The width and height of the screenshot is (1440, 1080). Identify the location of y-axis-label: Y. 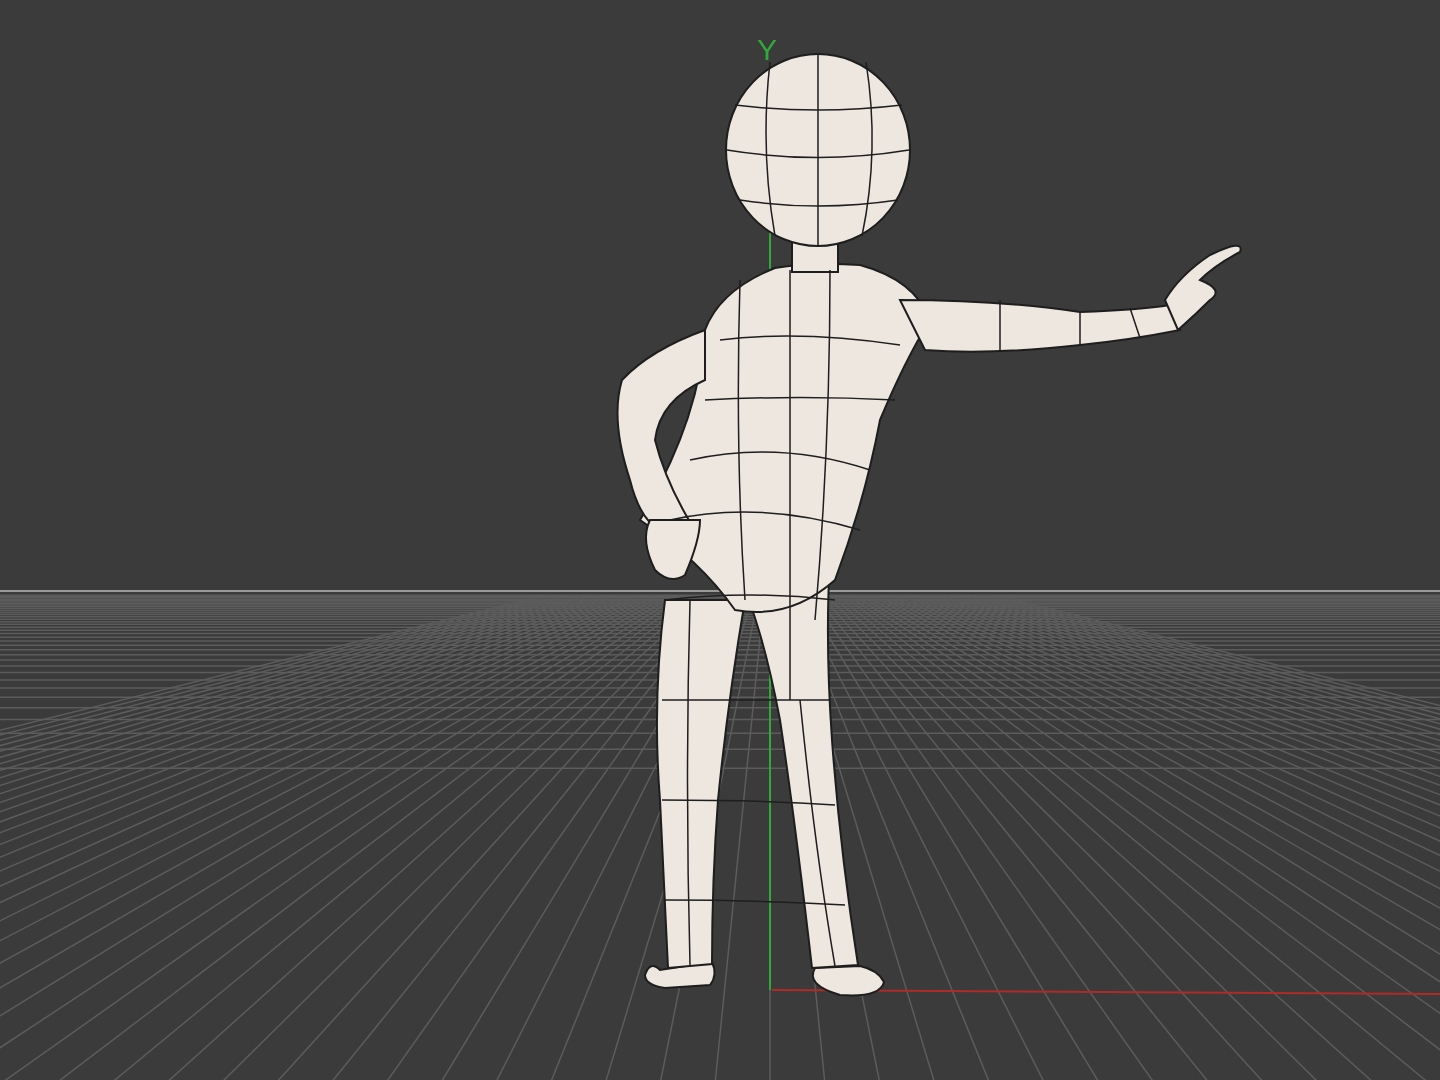
(767, 49).